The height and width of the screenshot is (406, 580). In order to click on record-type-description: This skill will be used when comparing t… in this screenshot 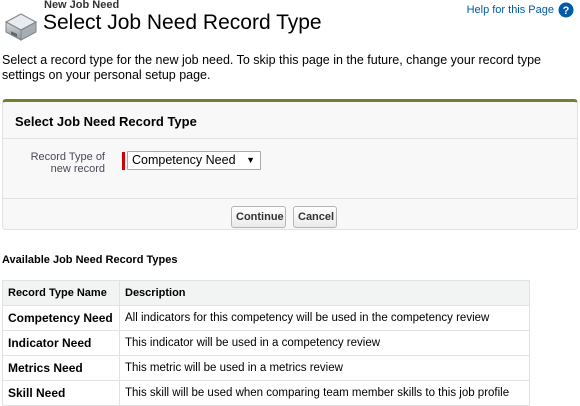, I will do `click(324, 393)`.